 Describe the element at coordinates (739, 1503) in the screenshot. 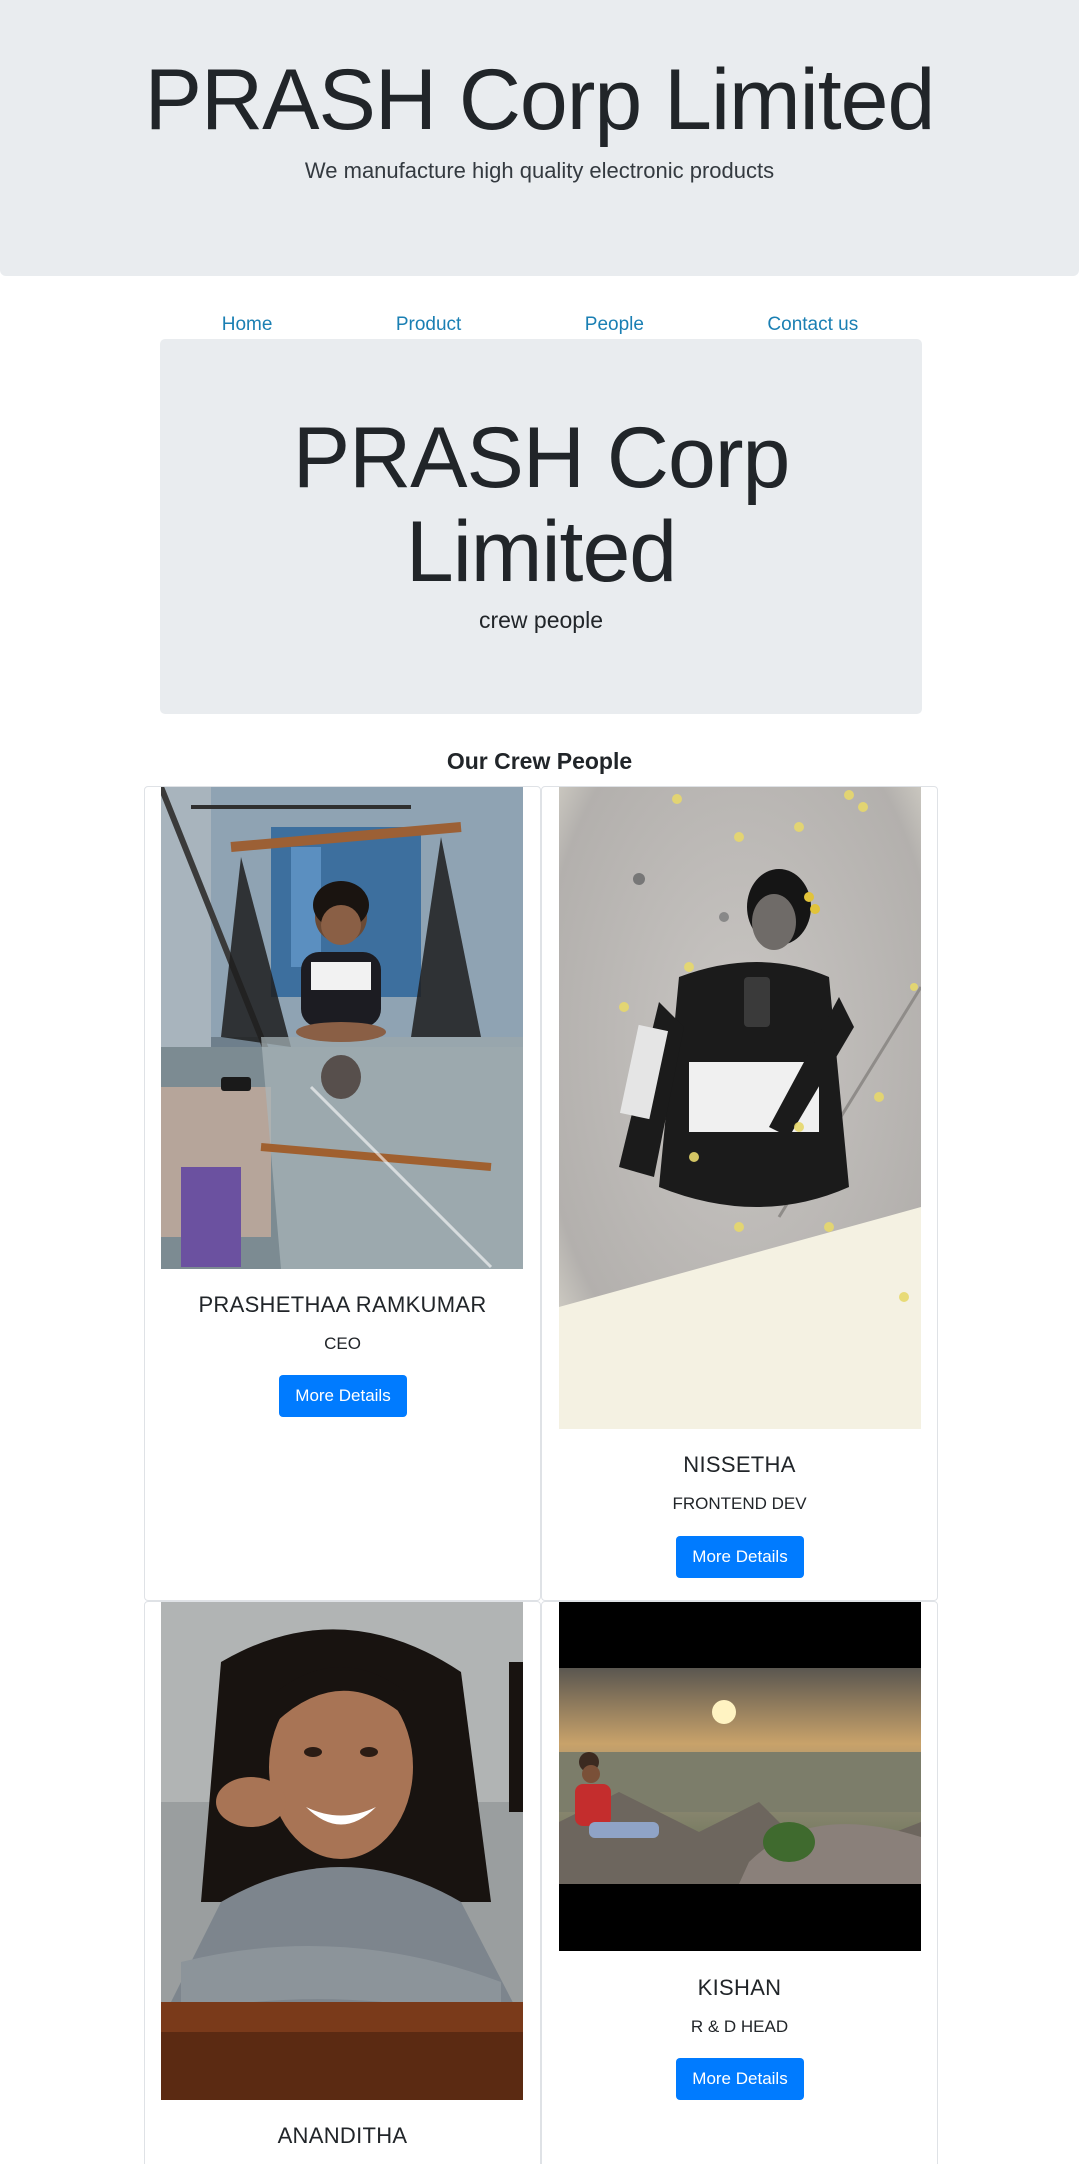

I see `crew-role: FRONTEND DEV` at that location.